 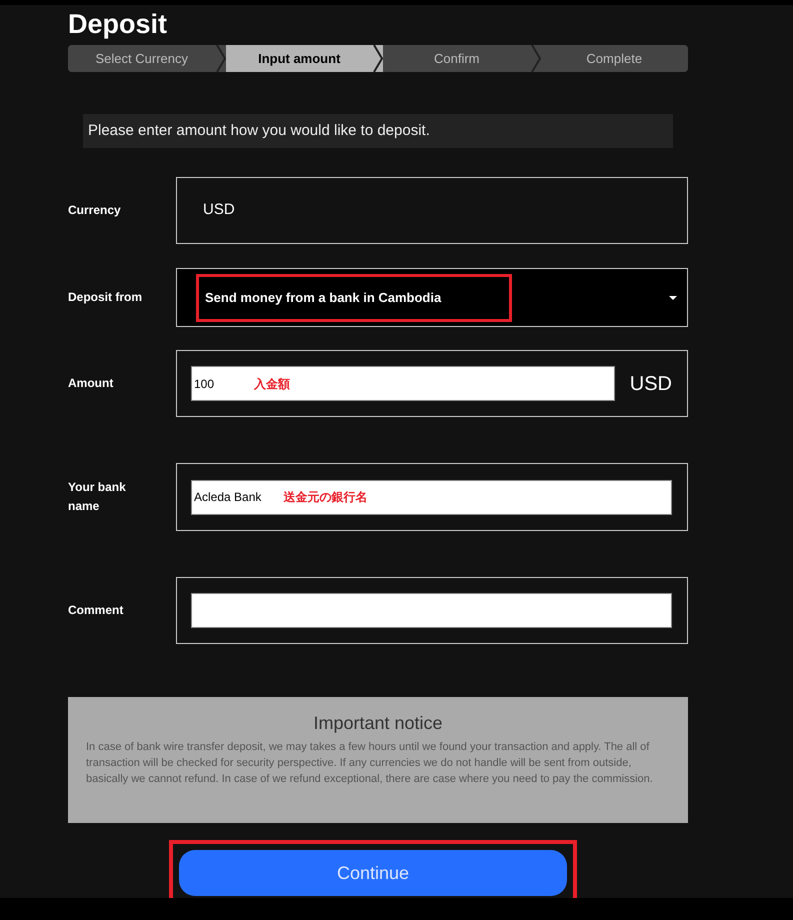 I want to click on deposit-source-dropdown: Send money from a bank in Cambodia, so click(x=432, y=297).